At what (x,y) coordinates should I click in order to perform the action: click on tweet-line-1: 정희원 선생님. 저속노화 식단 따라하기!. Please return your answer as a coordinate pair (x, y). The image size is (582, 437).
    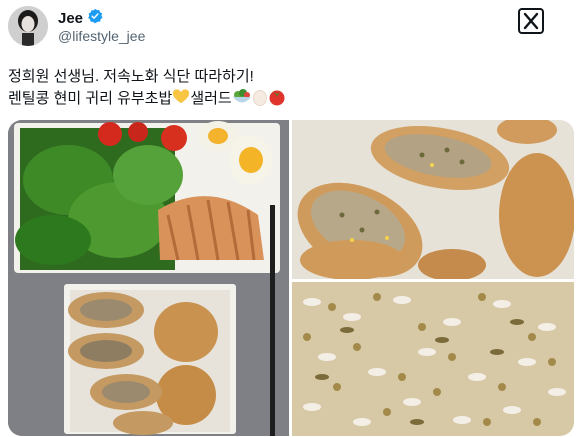
    Looking at the image, I should click on (131, 76).